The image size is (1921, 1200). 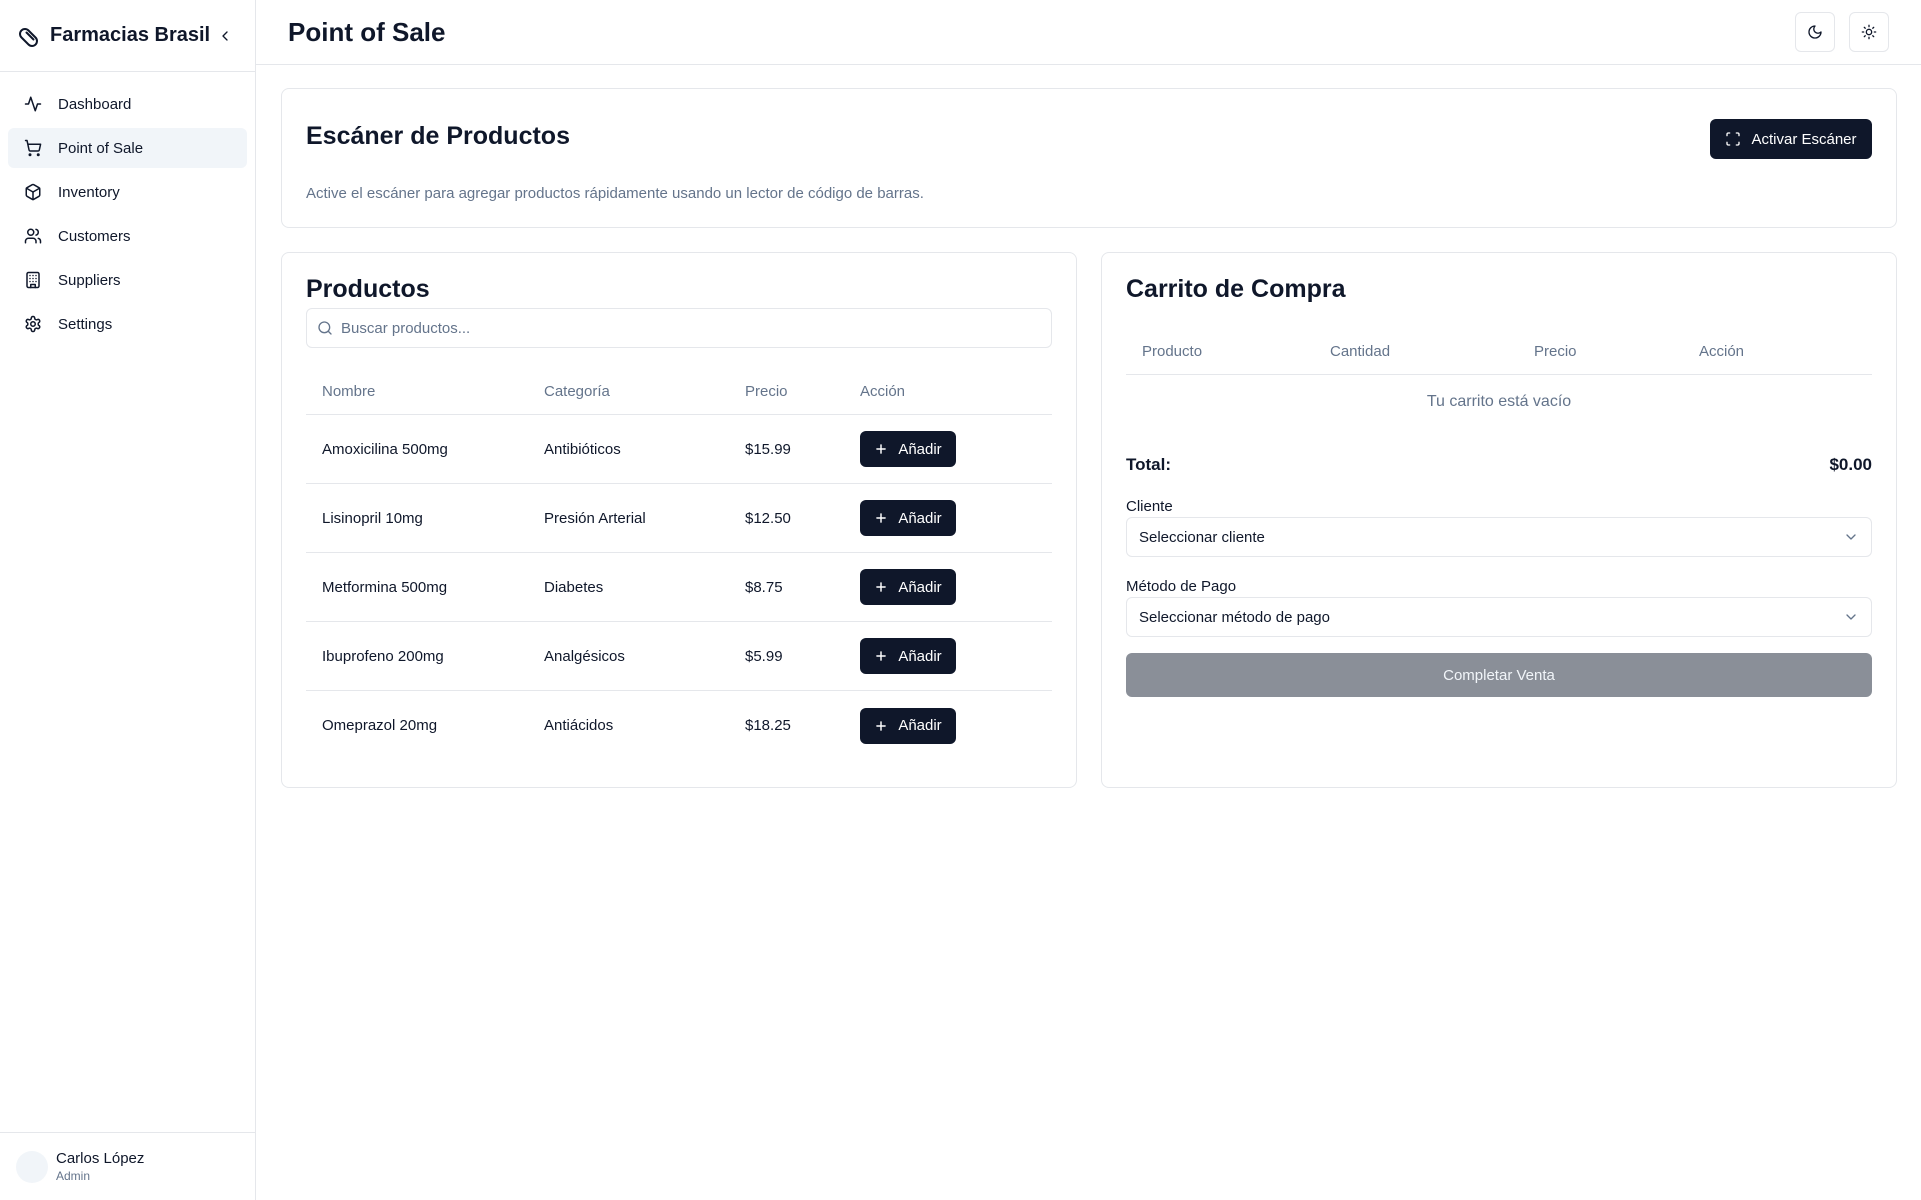 What do you see at coordinates (679, 587) in the screenshot?
I see `table-row: Metformina 500mg Diabetes $8.75 Añadir` at bounding box center [679, 587].